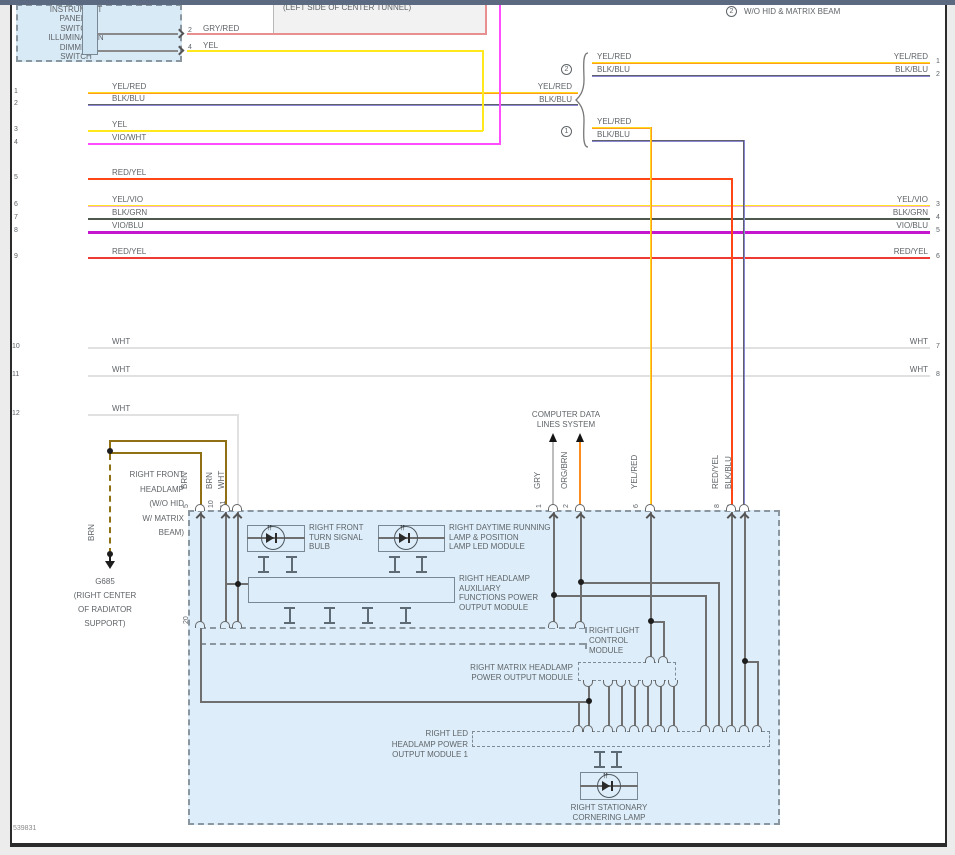  I want to click on right-pin: 4, so click(938, 217).